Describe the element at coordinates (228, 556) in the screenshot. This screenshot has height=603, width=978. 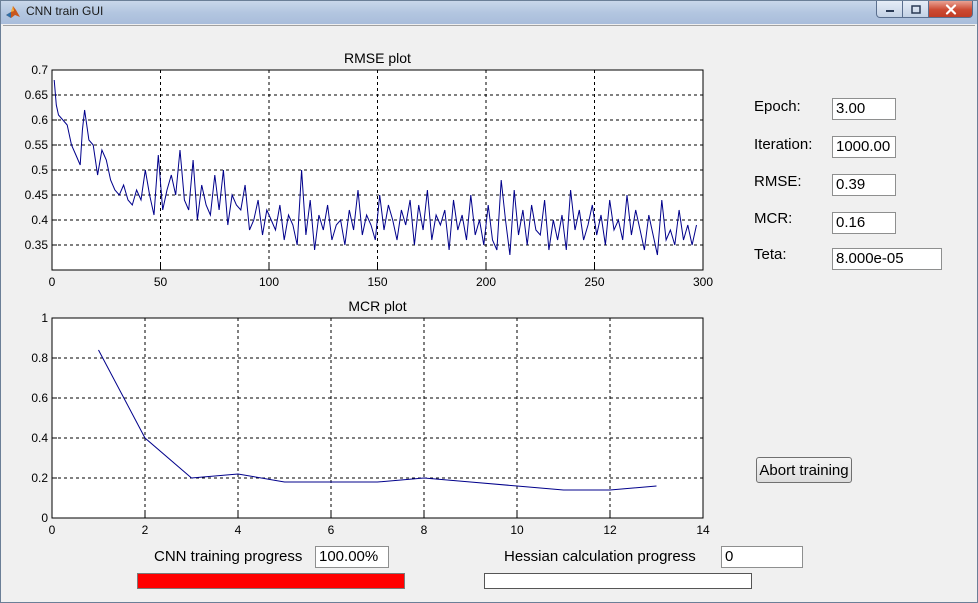
I see `cnn-progress-label: CNN training progress` at that location.